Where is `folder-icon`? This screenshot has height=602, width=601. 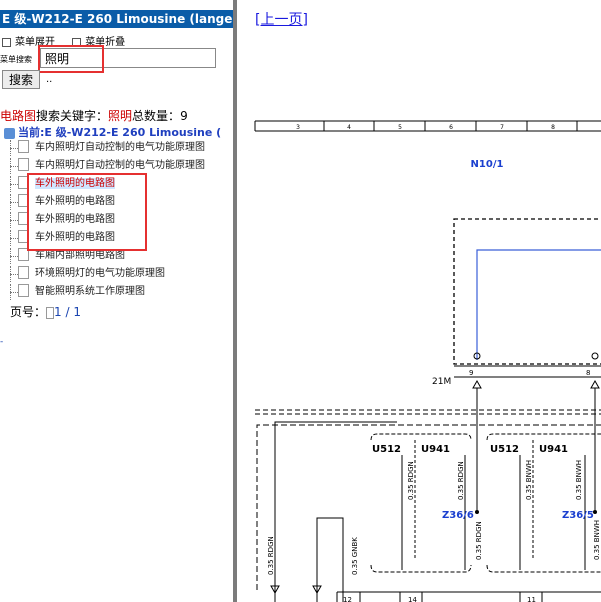
folder-icon is located at coordinates (9, 133).